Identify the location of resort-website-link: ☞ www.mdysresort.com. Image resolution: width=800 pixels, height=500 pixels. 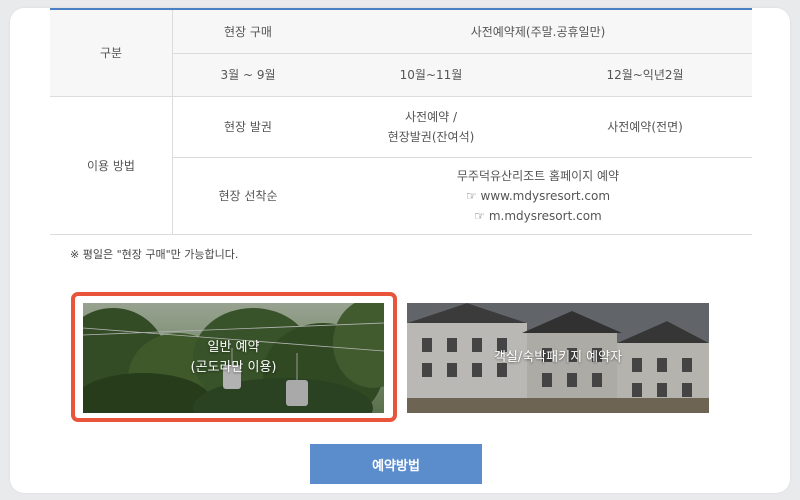
(538, 196).